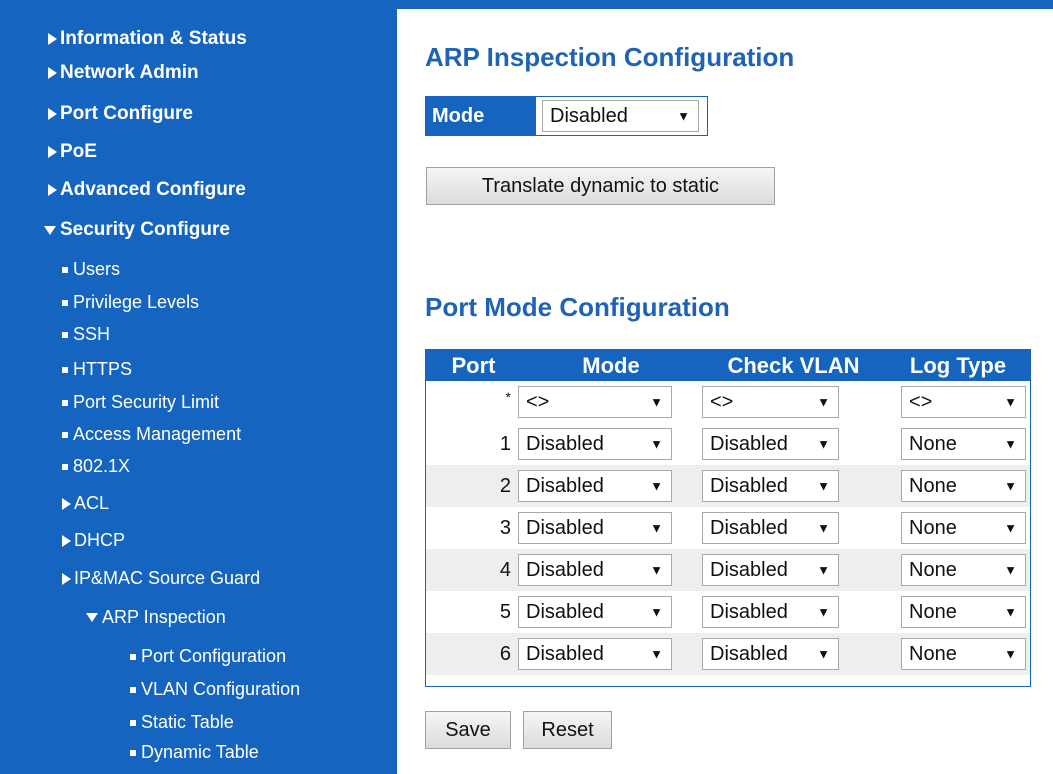 This screenshot has height=774, width=1053. I want to click on page-title: ARP Inspection Configuration, so click(610, 57).